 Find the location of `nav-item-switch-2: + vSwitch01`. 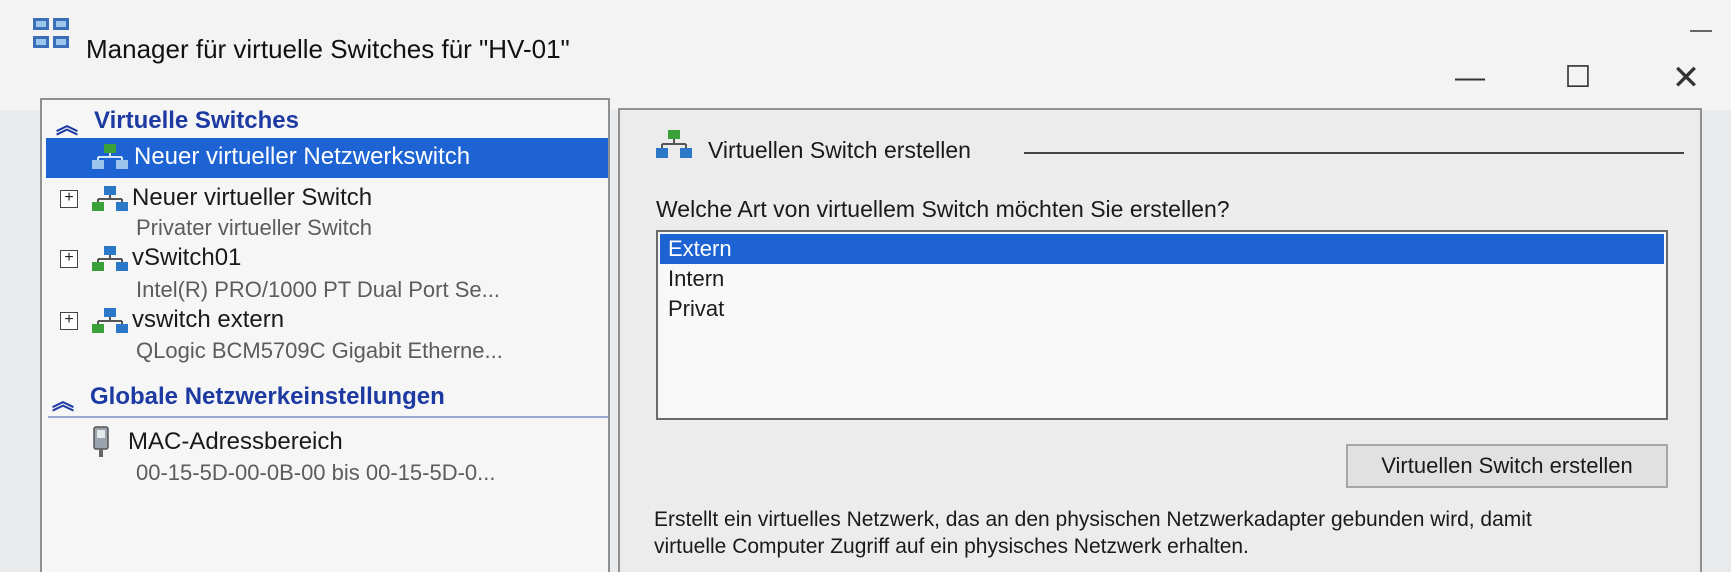

nav-item-switch-2: + vSwitch01 is located at coordinates (325, 259).